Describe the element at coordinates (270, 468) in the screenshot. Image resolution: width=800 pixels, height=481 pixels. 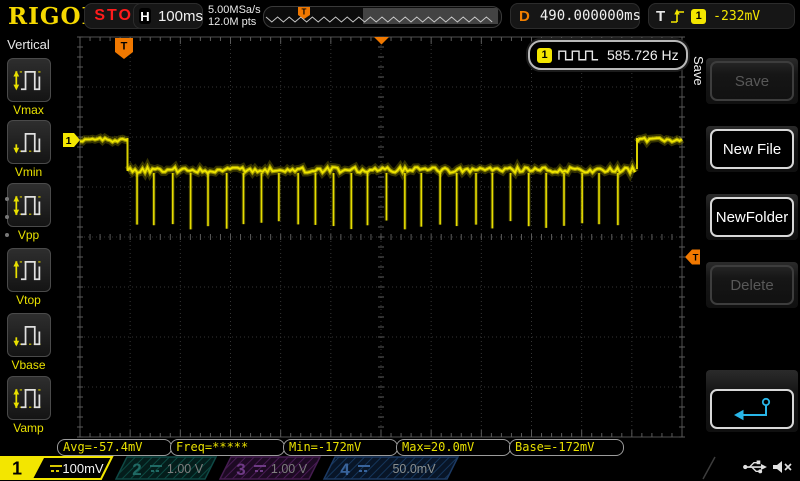
I see `channel-3-tab: 3 1.00 V` at that location.